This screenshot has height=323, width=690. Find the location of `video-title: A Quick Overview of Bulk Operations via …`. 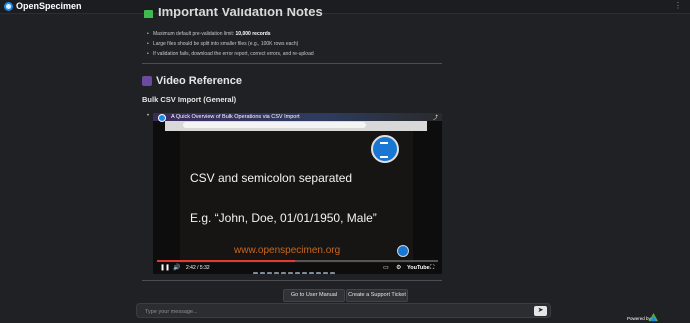

video-title: A Quick Overview of Bulk Operations via … is located at coordinates (235, 117).